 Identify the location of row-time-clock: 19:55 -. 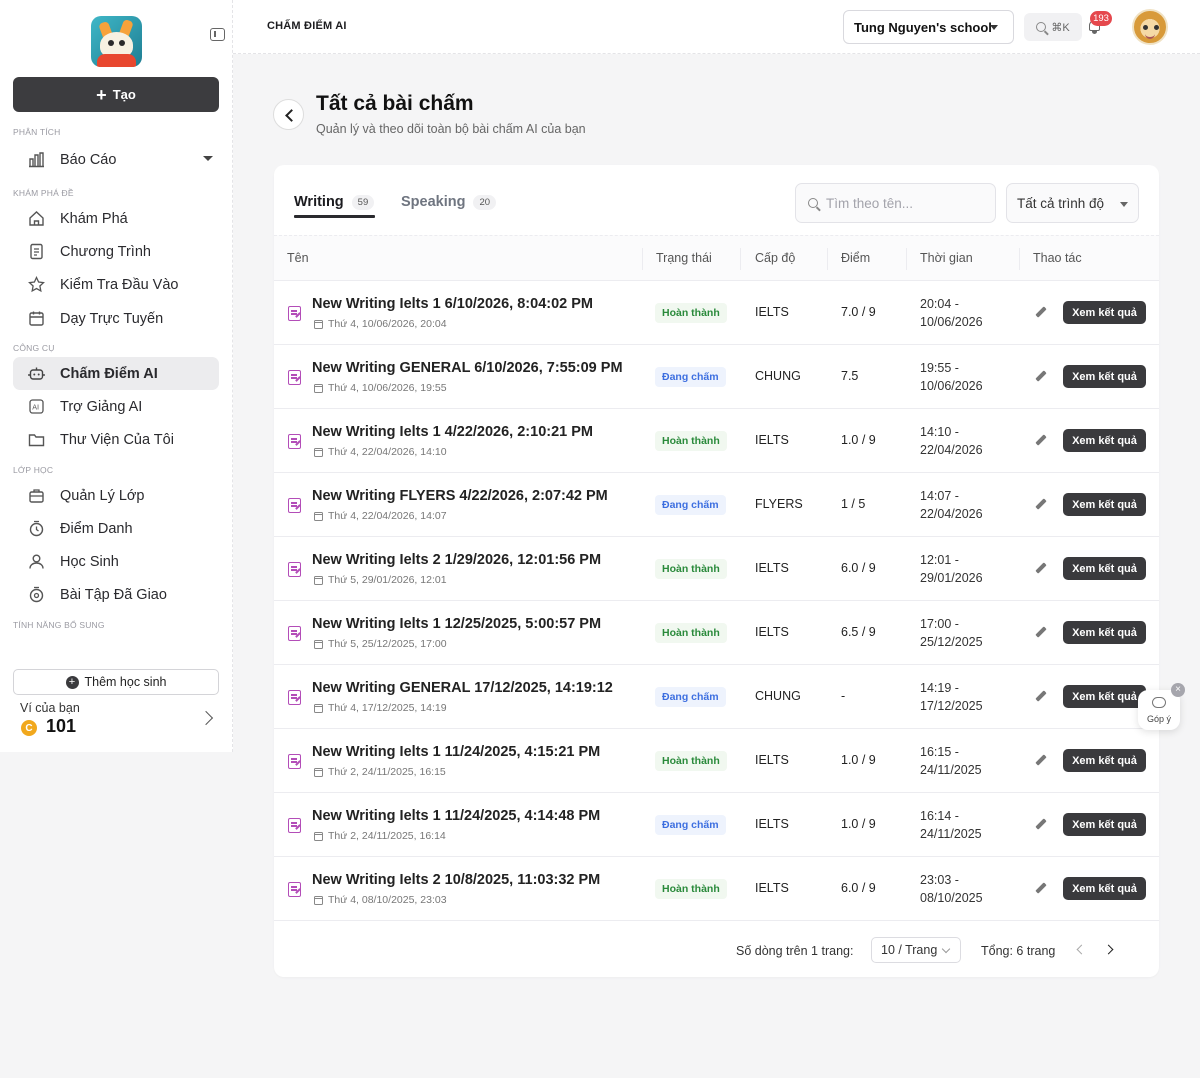
(939, 368).